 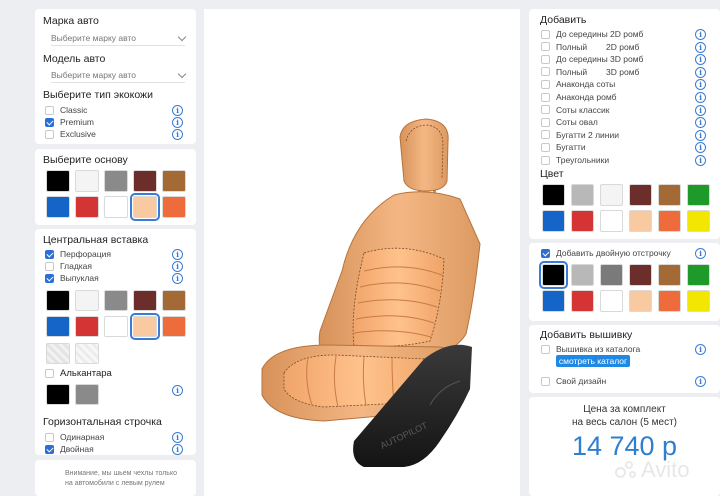 I want to click on alcantara-swatch-black, so click(x=58, y=394).